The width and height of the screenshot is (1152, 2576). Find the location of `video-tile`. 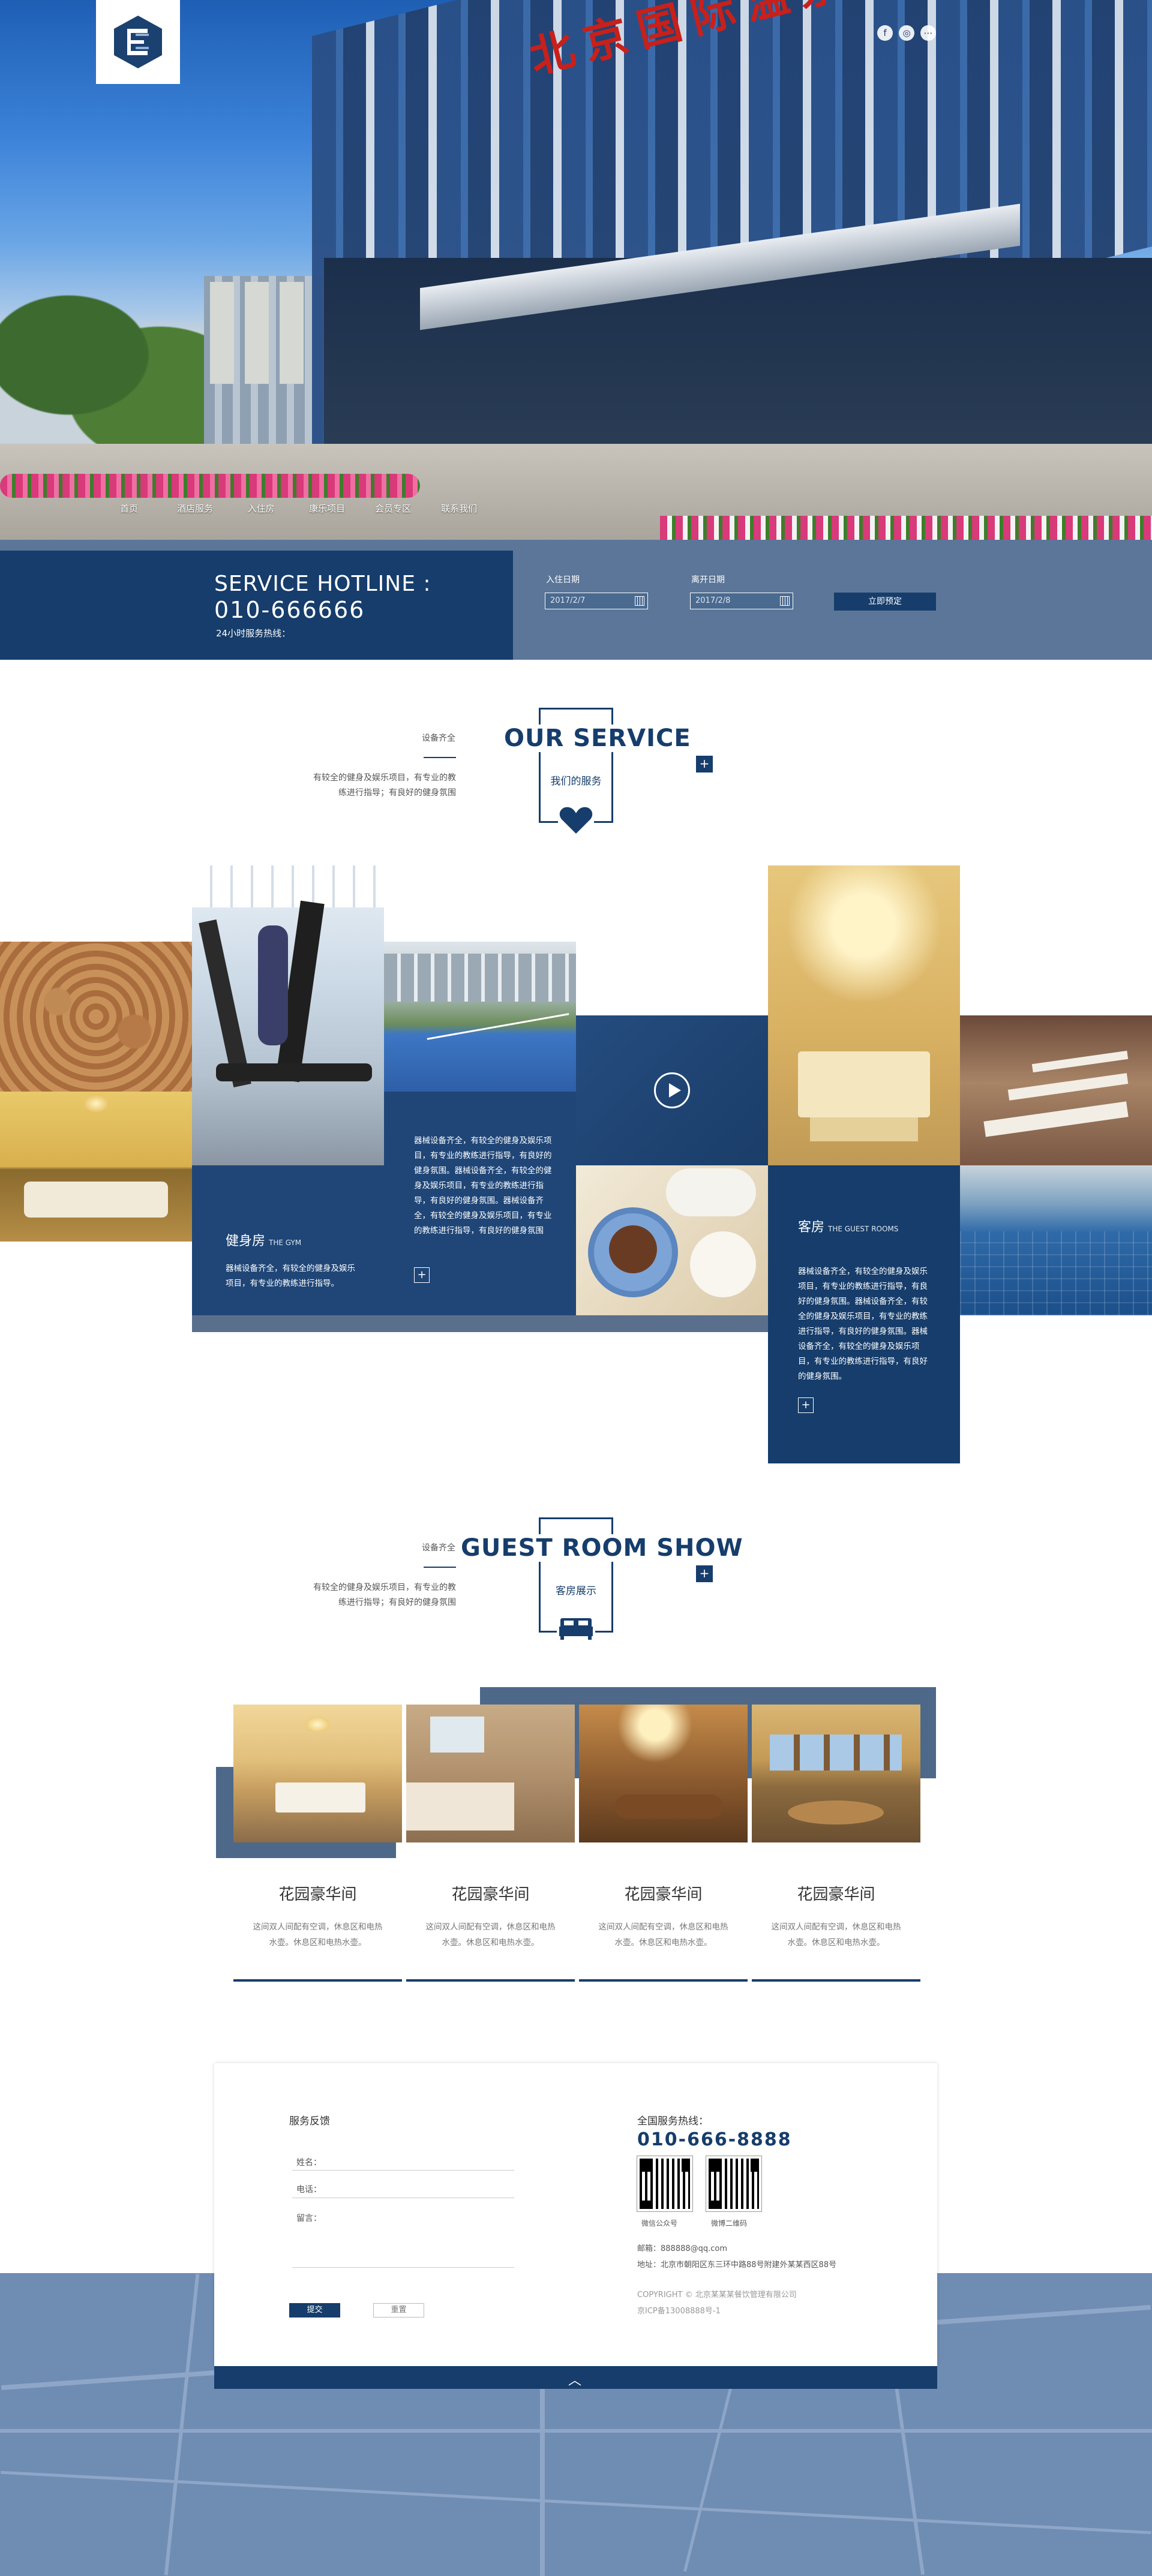

video-tile is located at coordinates (672, 1090).